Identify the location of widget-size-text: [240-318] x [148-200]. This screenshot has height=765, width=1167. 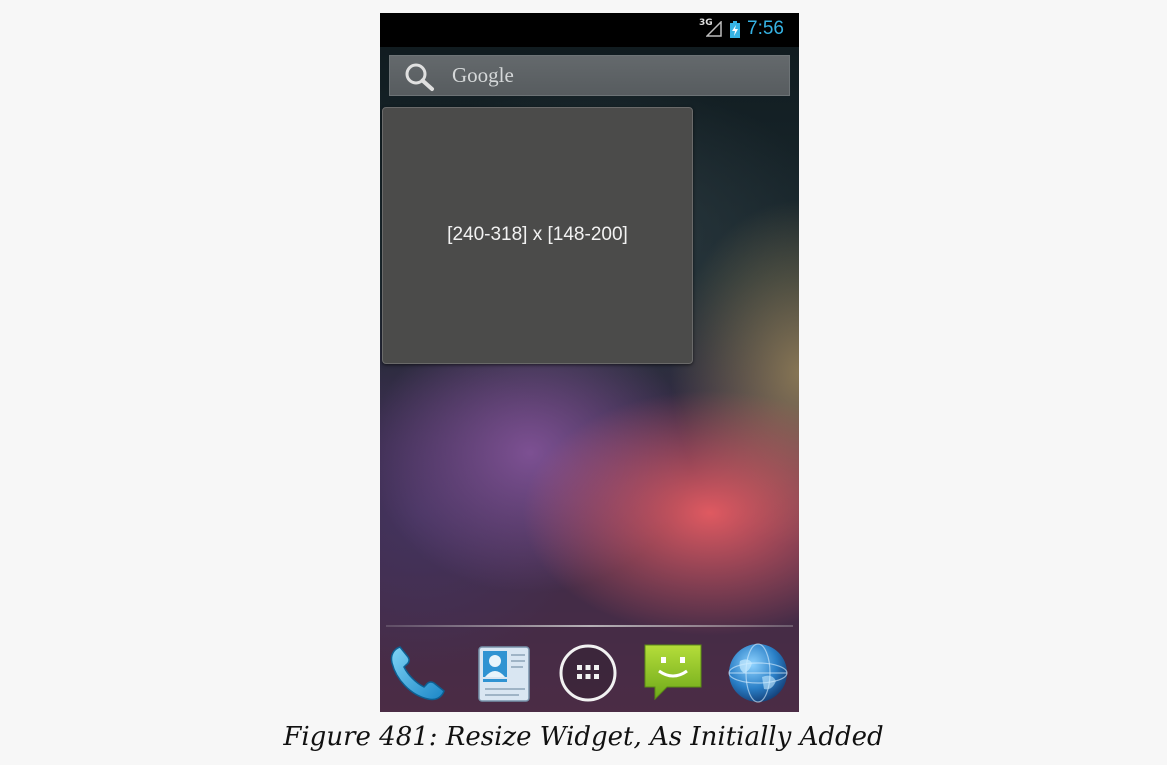
(537, 234).